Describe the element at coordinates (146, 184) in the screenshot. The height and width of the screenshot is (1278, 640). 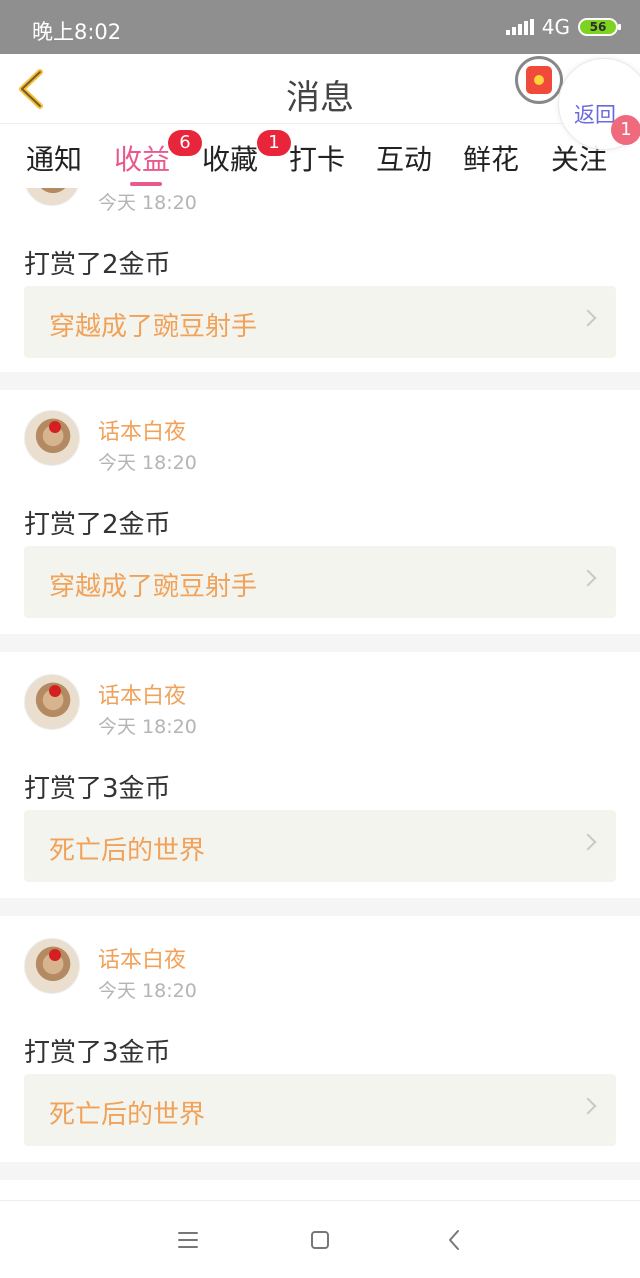
I see `active-tab-indicator` at that location.